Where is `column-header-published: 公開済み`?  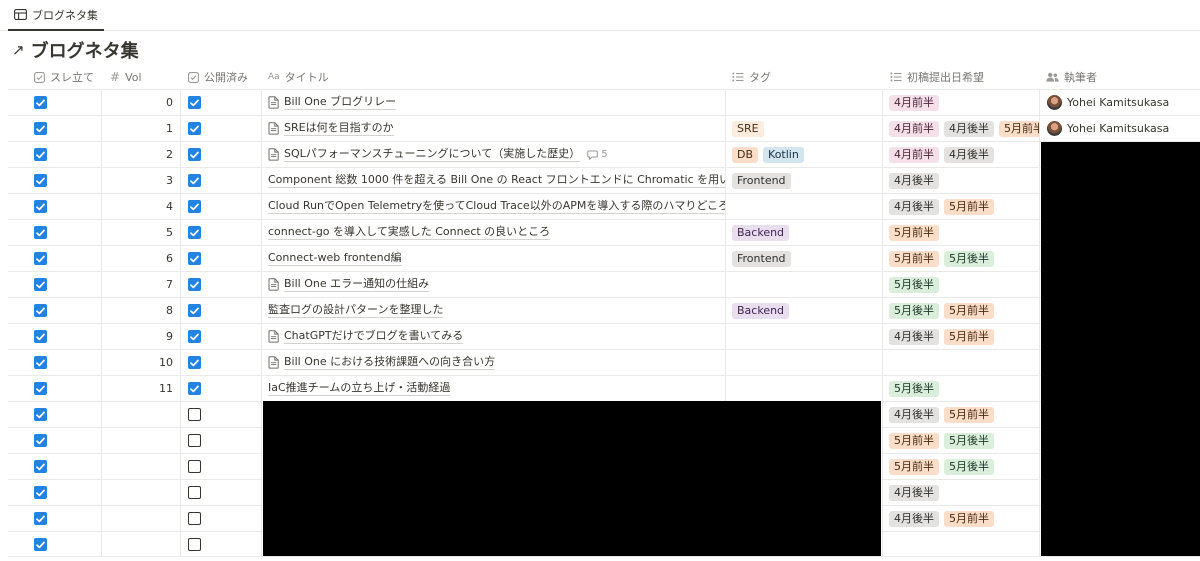 column-header-published: 公開済み is located at coordinates (218, 77).